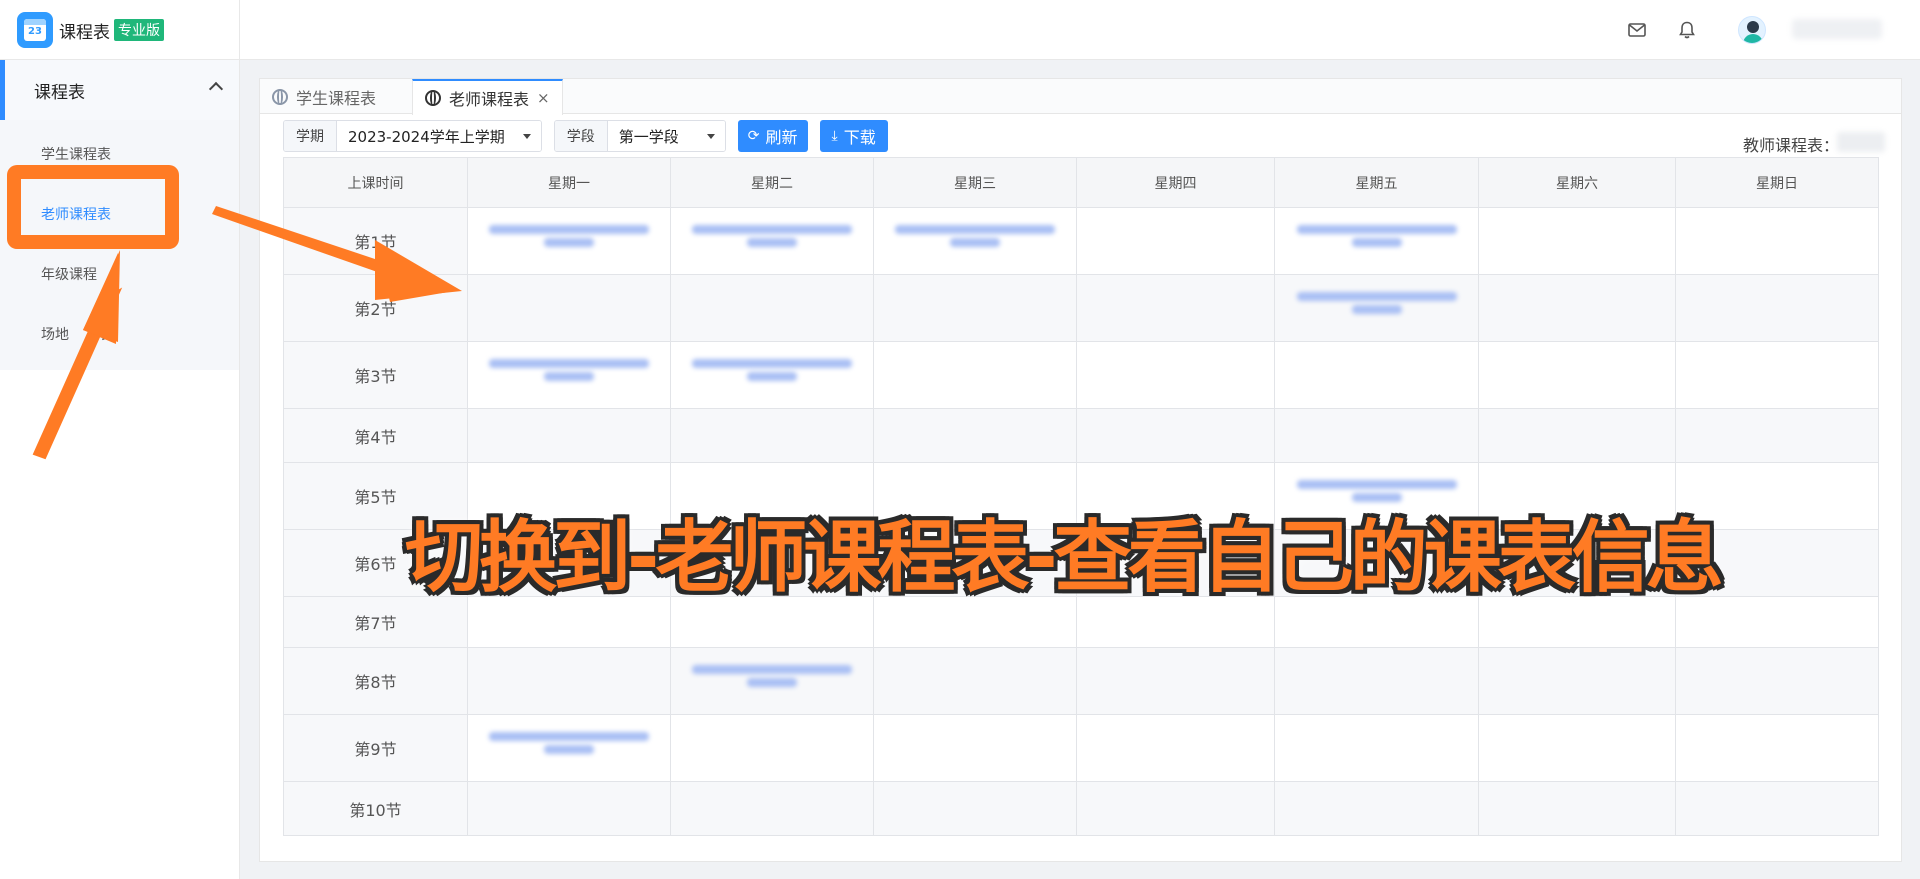 The height and width of the screenshot is (879, 1920). Describe the element at coordinates (337, 254) in the screenshot. I see `arrow-right-icon` at that location.